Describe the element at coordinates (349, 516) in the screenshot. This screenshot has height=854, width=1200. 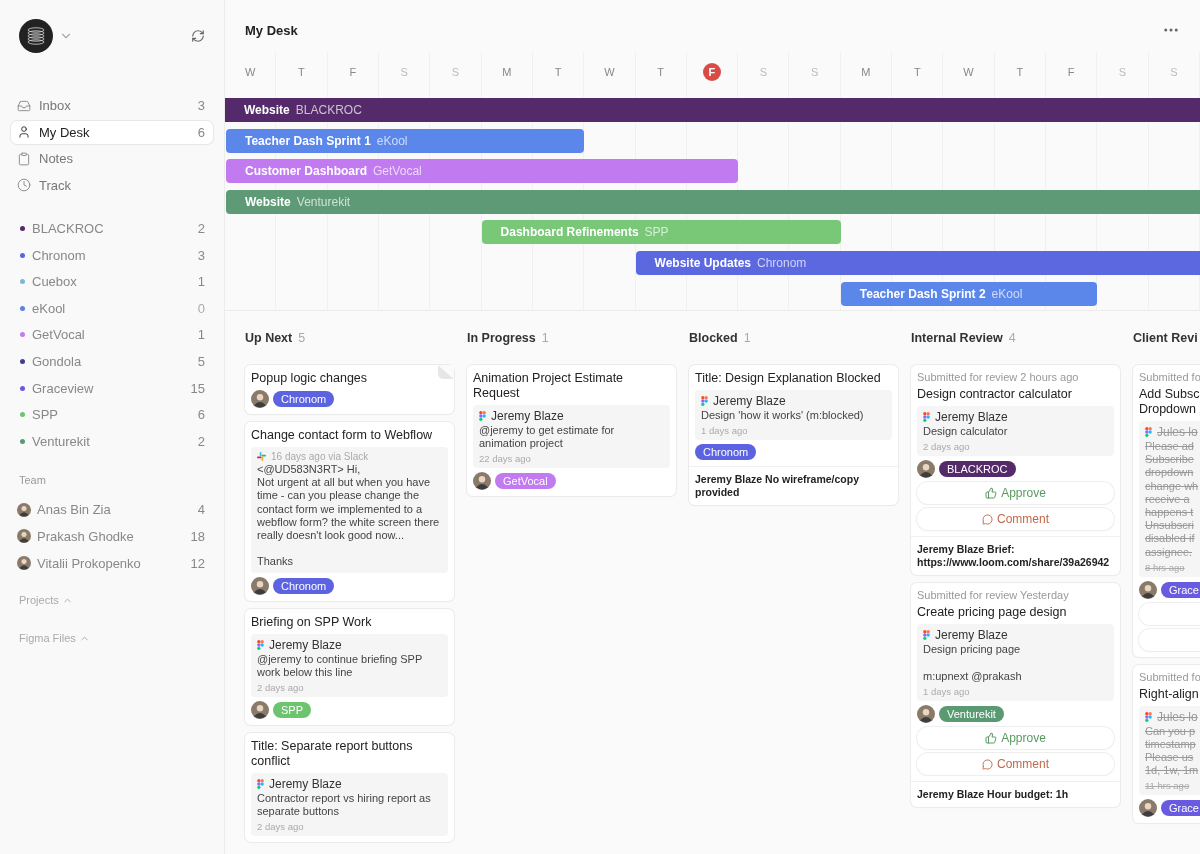
I see `note-text: <@UD583N3RT> Hi, Not urgent at all but when you have time - can you please change the contact form we implemented to a webflow form? the white screen there really doesn't look good now... Thanks` at that location.